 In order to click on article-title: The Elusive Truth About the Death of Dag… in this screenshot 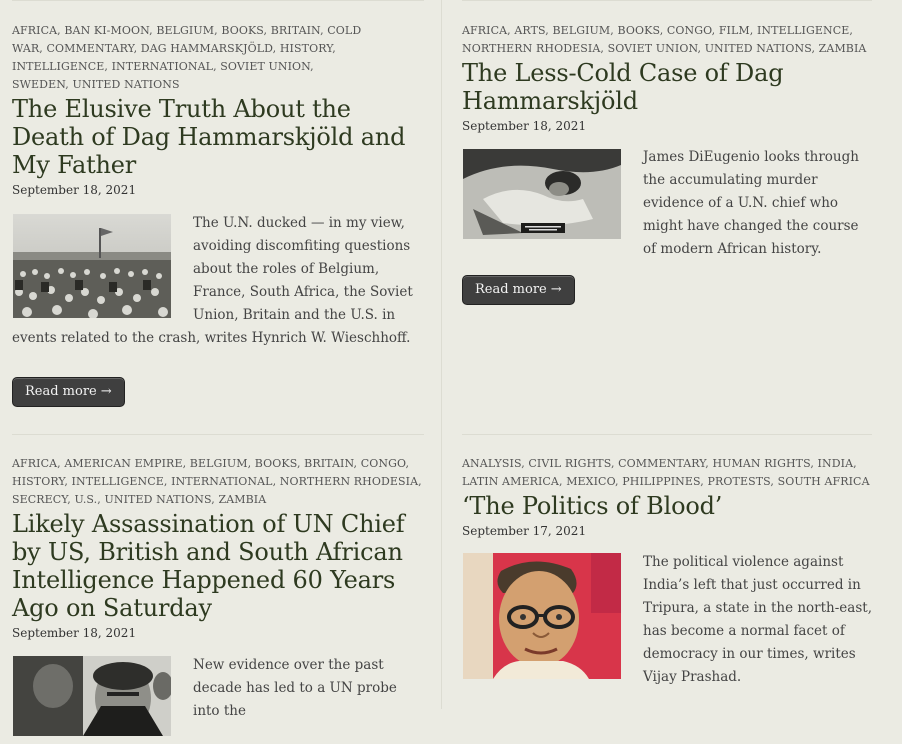, I will do `click(218, 137)`.